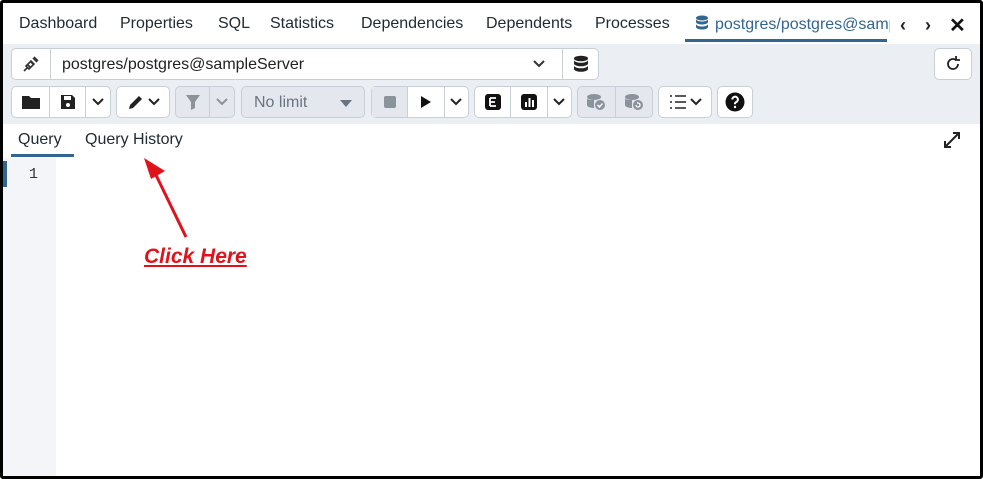 This screenshot has height=479, width=983. Describe the element at coordinates (195, 256) in the screenshot. I see `annotation-label: Click Here` at that location.